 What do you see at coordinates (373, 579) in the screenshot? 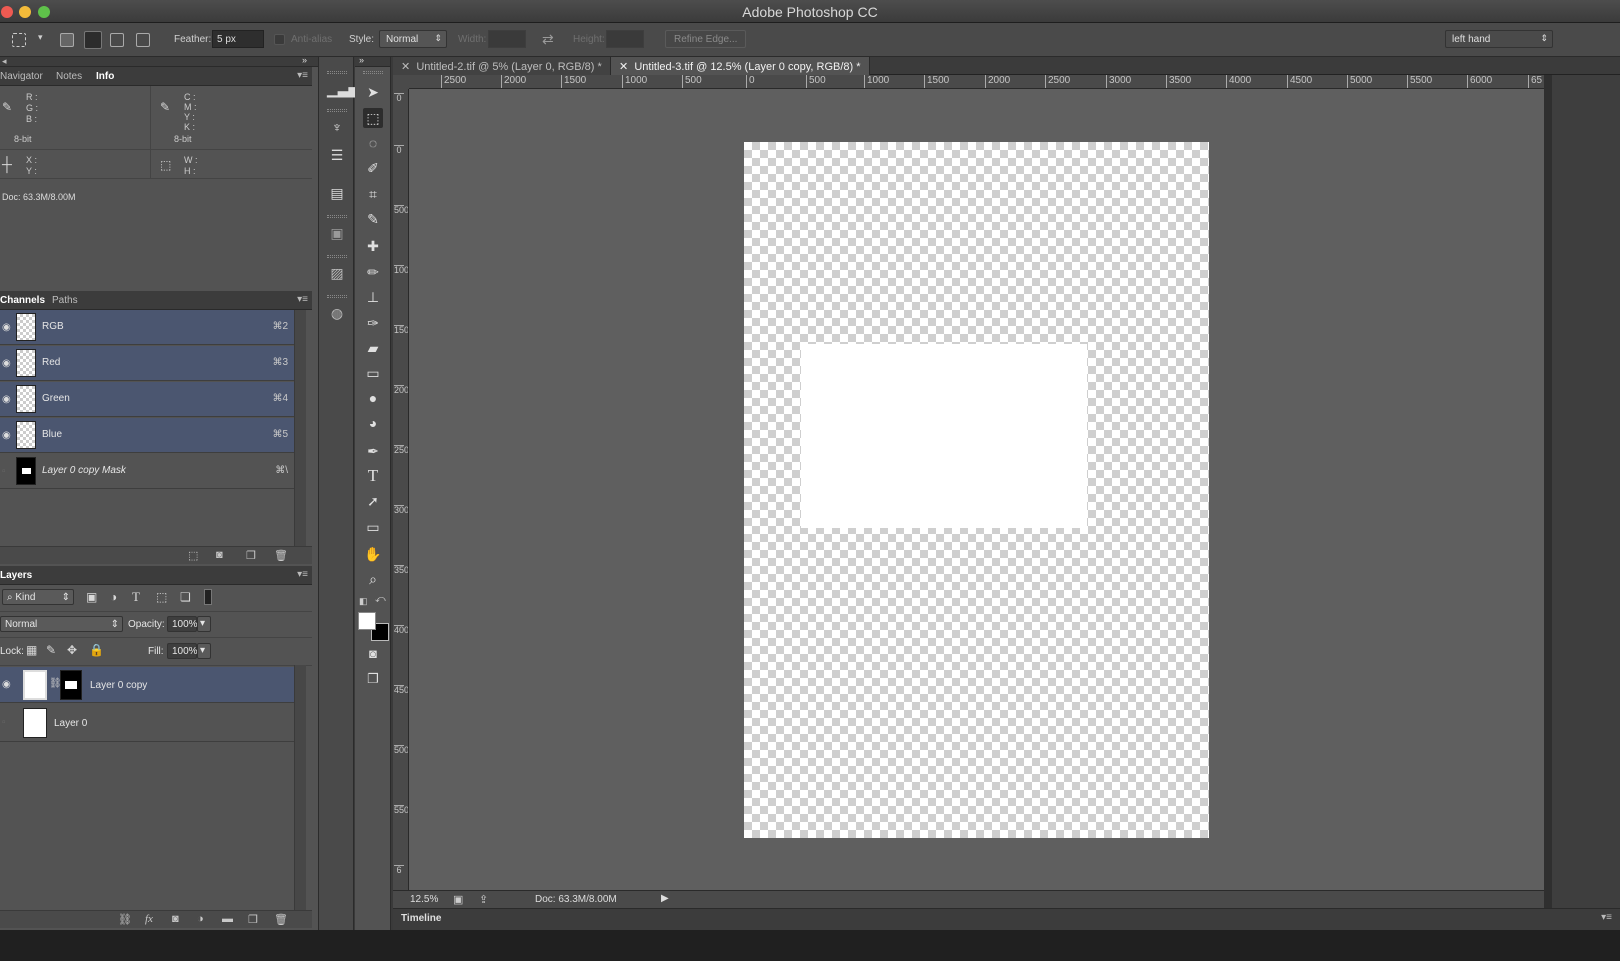
I see `zoom-tool-icon: ⌕` at bounding box center [373, 579].